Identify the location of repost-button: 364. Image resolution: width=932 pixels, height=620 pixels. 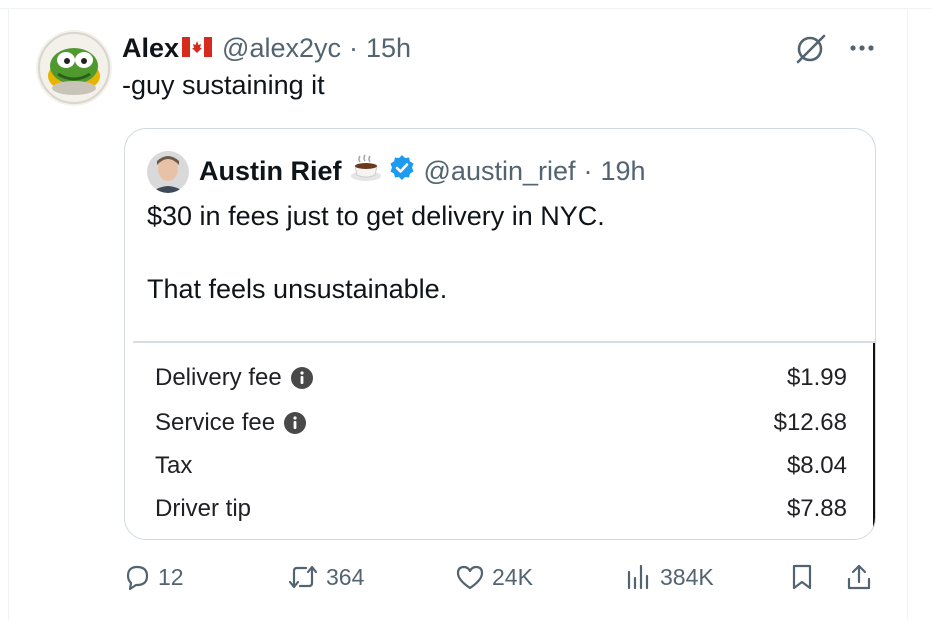
(325, 577).